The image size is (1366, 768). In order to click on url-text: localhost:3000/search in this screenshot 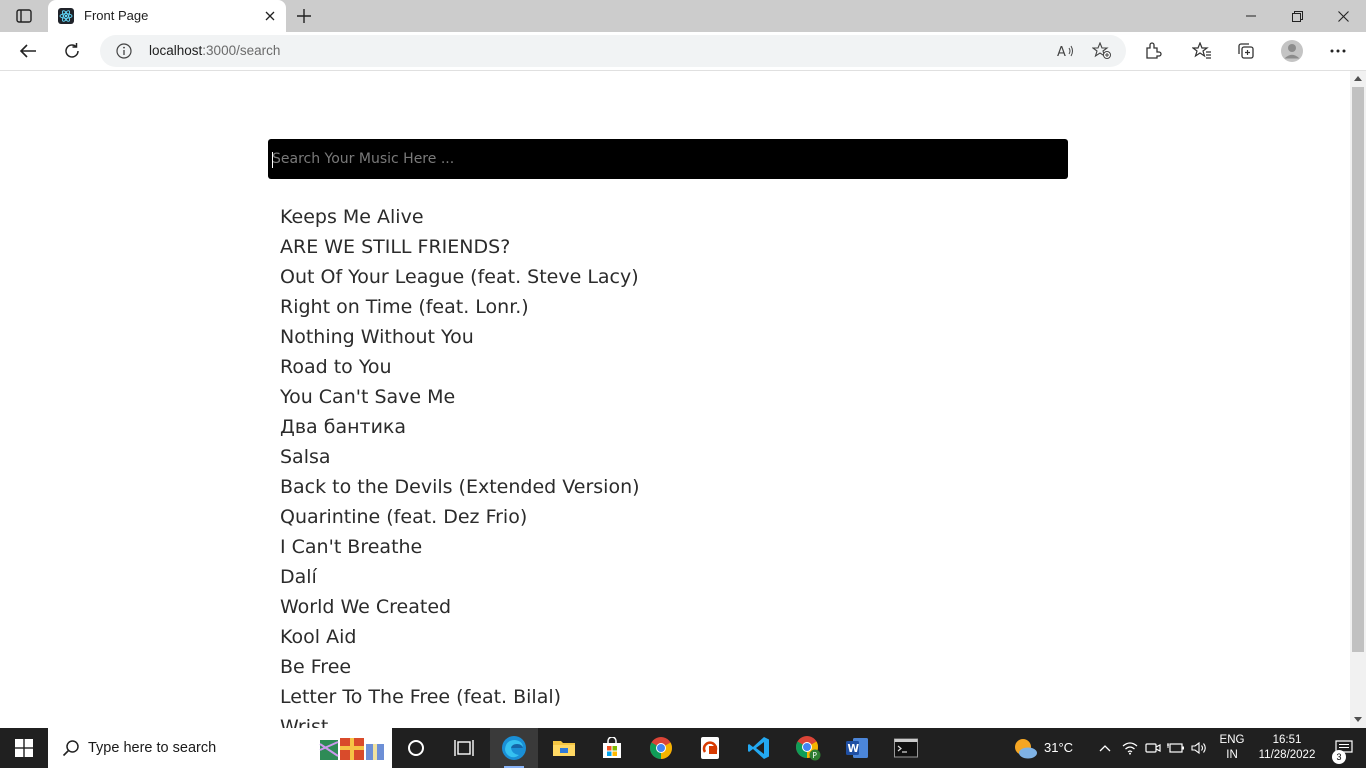, I will do `click(214, 50)`.